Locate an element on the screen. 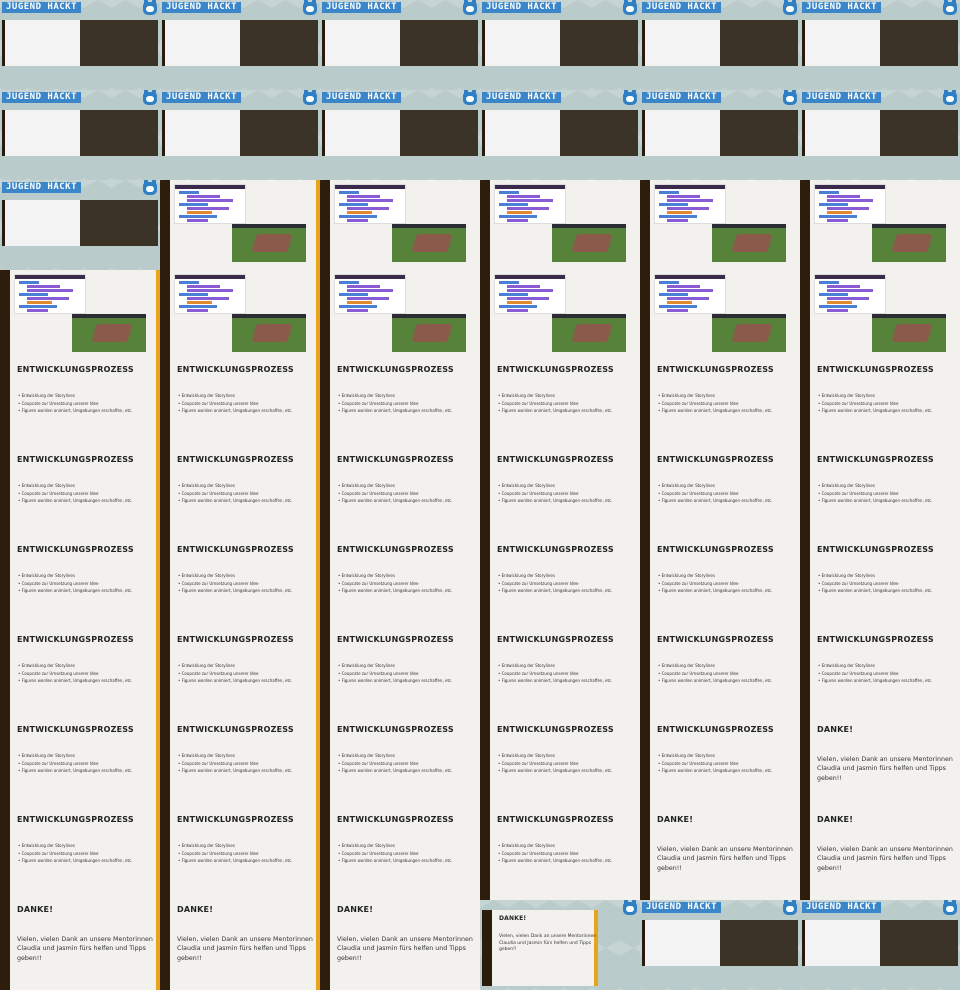 This screenshot has height=990, width=960. projected-slide is located at coordinates (681, 943).